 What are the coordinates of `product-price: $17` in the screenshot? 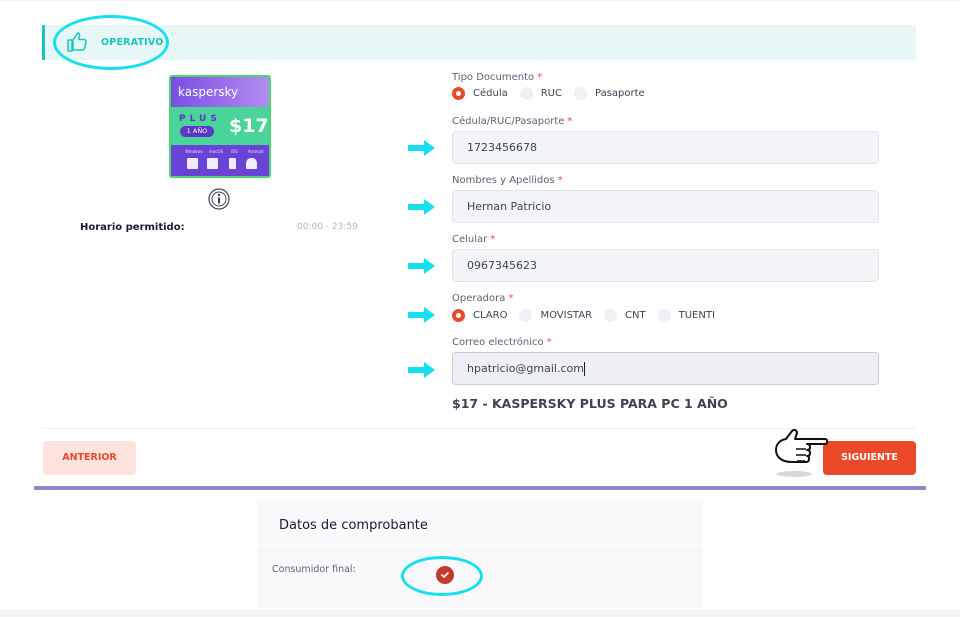 It's located at (249, 126).